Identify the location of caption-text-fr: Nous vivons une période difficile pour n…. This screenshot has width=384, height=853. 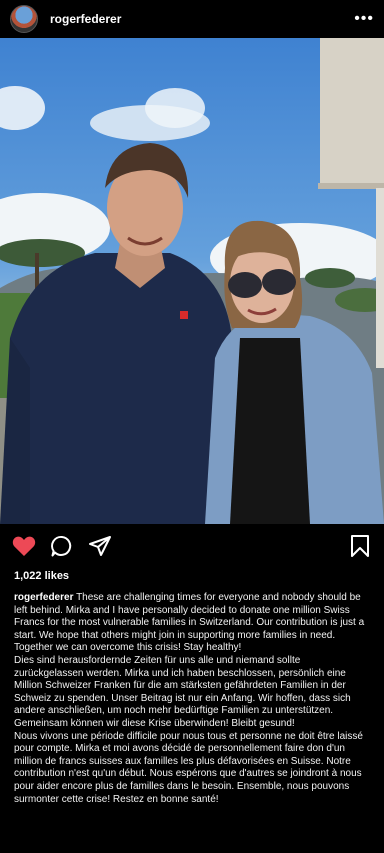
(188, 767).